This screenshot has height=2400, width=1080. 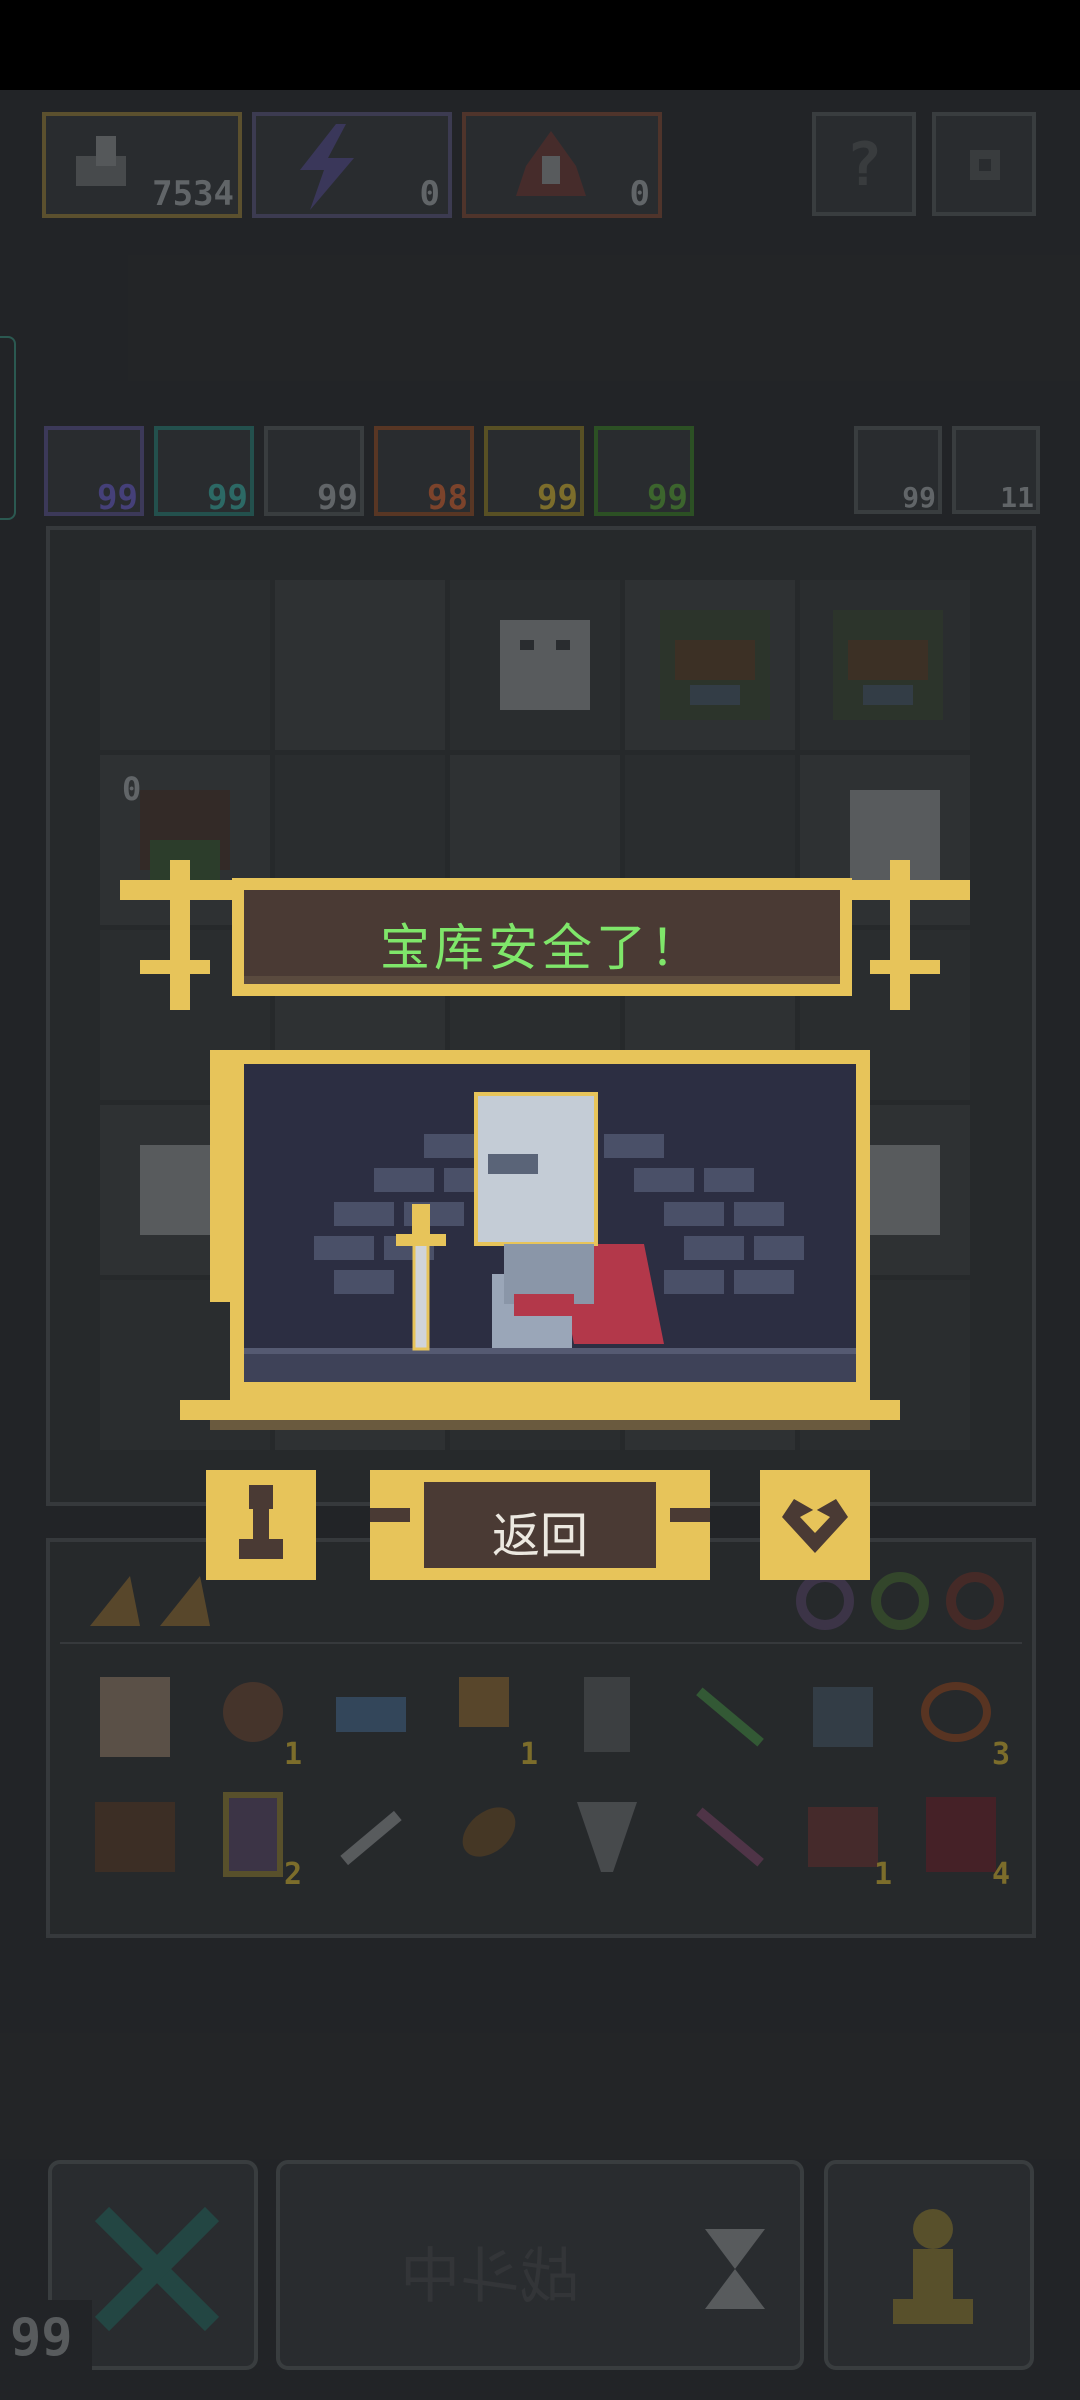 What do you see at coordinates (261, 1522) in the screenshot?
I see `chess-pawn-icon` at bounding box center [261, 1522].